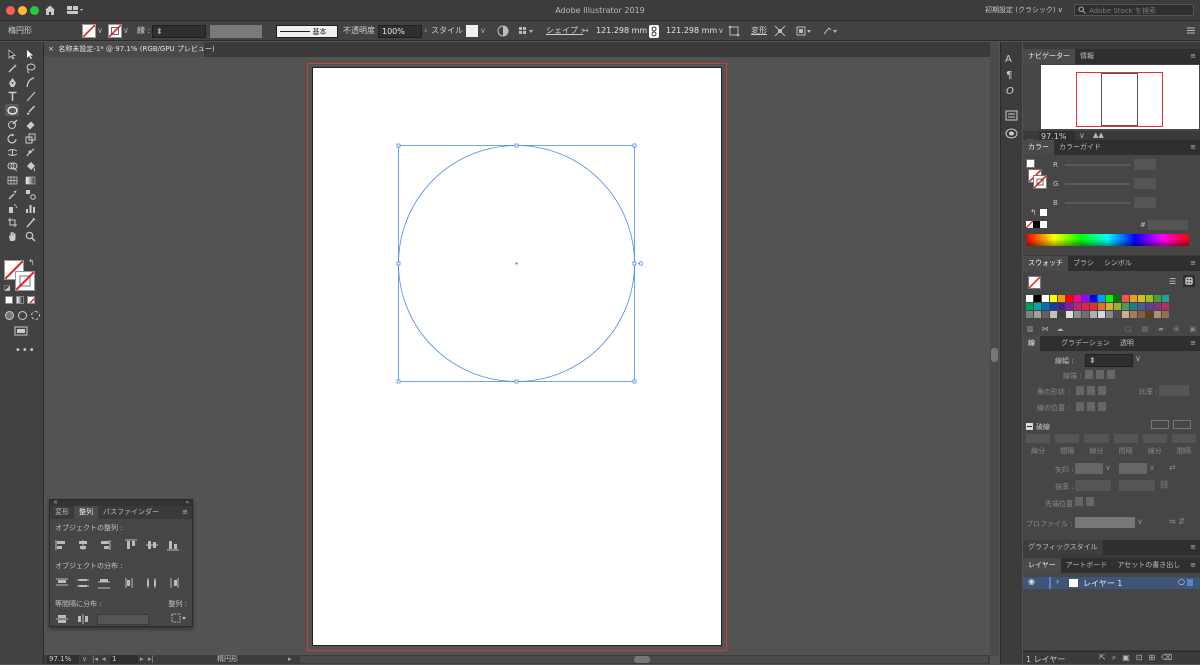  I want to click on slice-tool-icon, so click(30, 222).